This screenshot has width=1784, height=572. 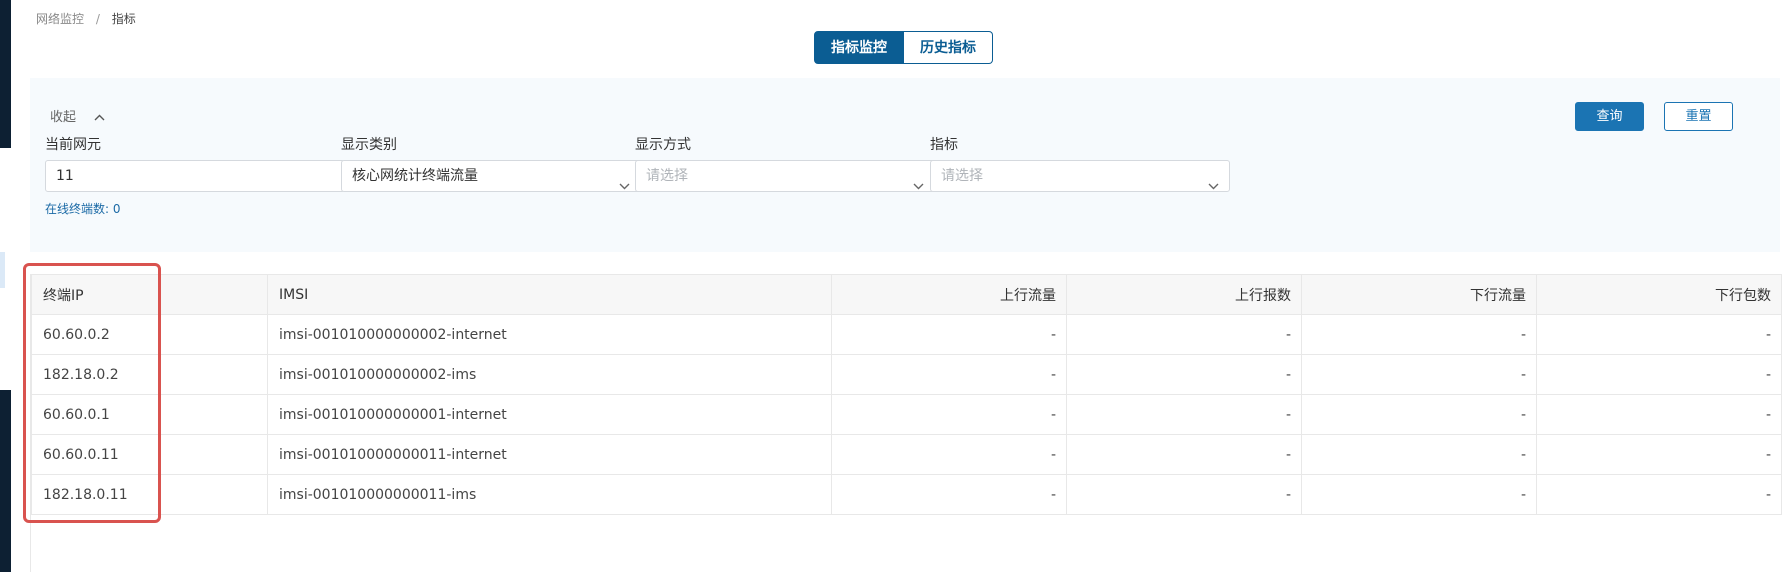 What do you see at coordinates (60, 19) in the screenshot?
I see `breadcrumb-parent: 网络监控` at bounding box center [60, 19].